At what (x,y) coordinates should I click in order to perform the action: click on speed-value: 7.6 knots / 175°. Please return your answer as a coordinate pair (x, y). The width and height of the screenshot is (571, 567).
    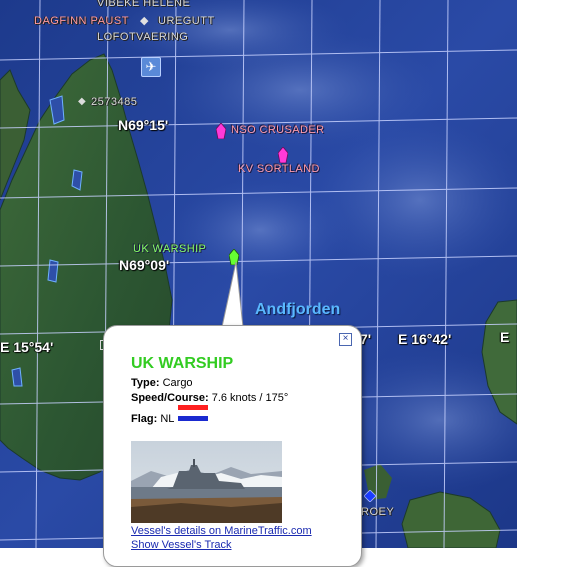
    Looking at the image, I should click on (250, 398).